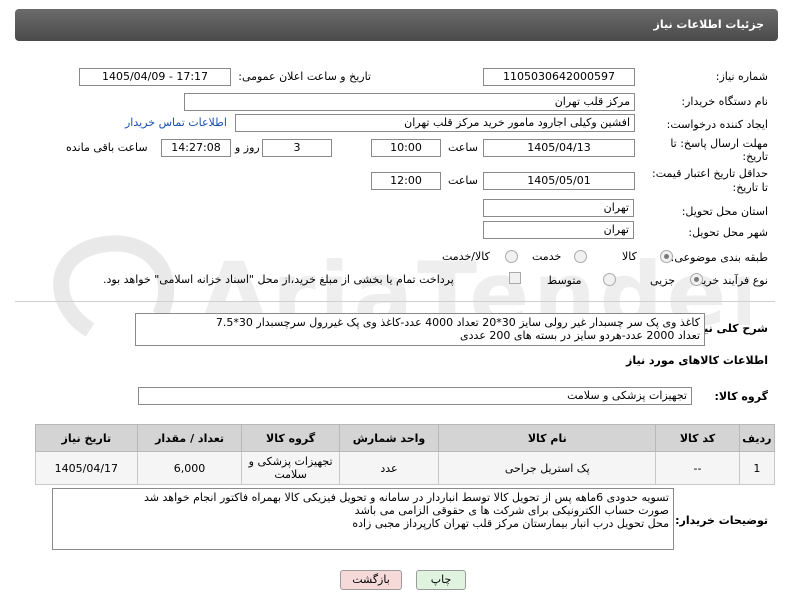 This screenshot has width=788, height=606. Describe the element at coordinates (107, 147) in the screenshot. I see `remaining-label: ساعت باقی مانده` at that location.